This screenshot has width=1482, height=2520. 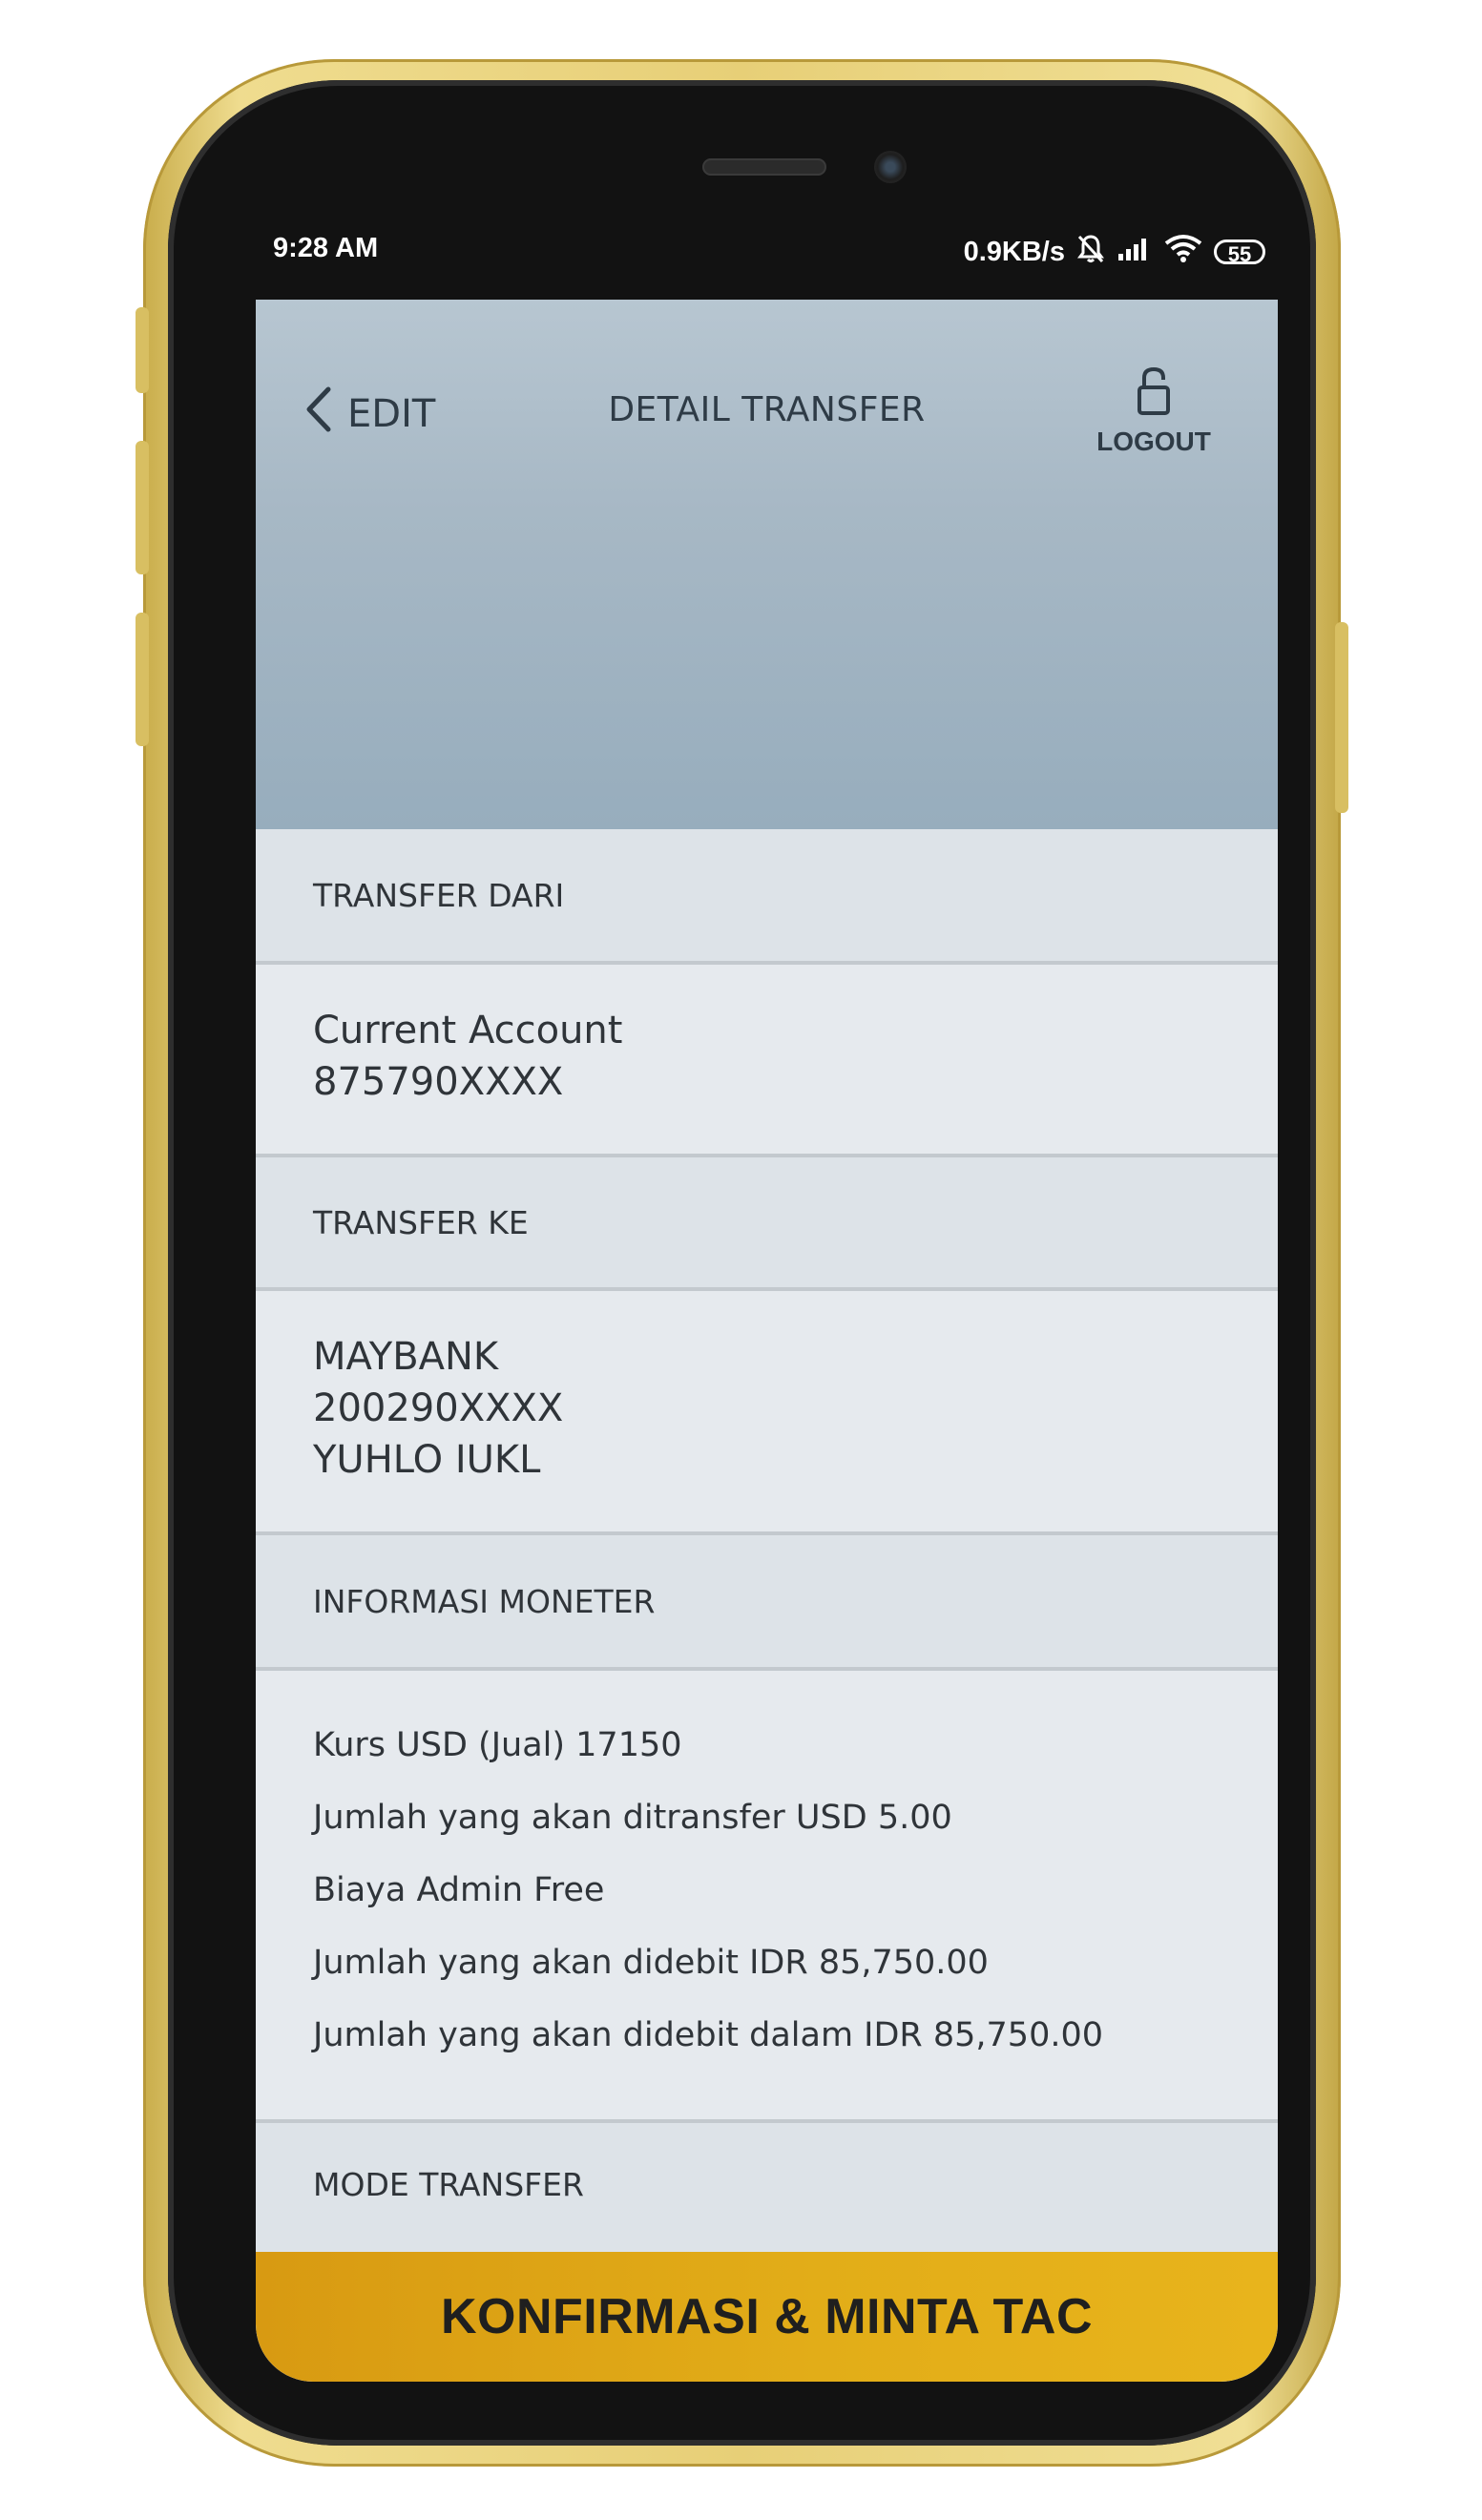 I want to click on app-header: EDIT DETAIL TRANSFER LOGOUT, so click(x=767, y=565).